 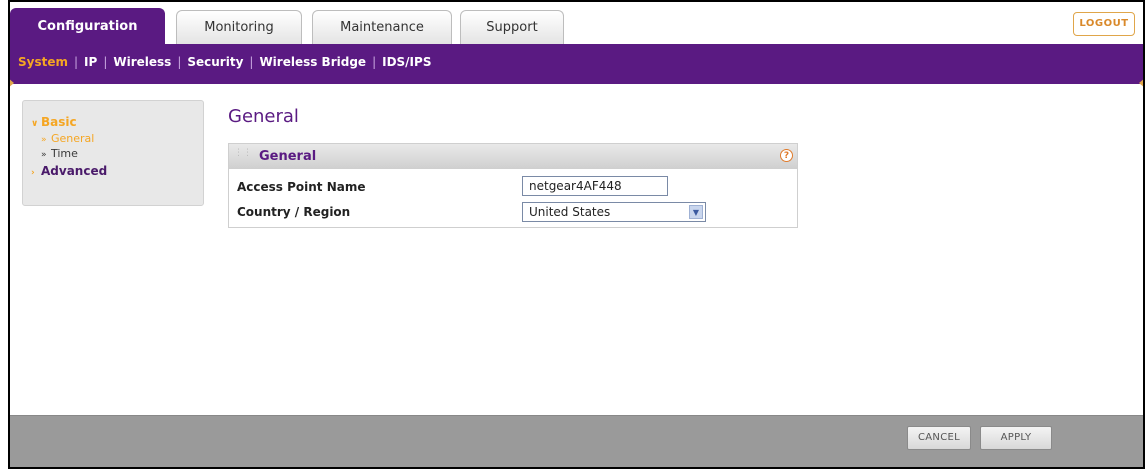 What do you see at coordinates (35, 124) in the screenshot?
I see `chevron-down-icon: ∨` at bounding box center [35, 124].